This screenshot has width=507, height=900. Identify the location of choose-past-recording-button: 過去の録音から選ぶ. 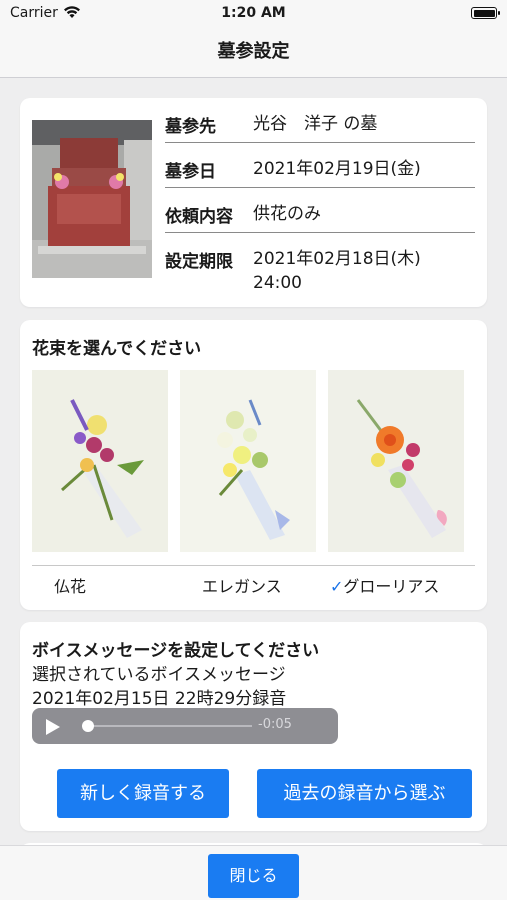
(364, 793).